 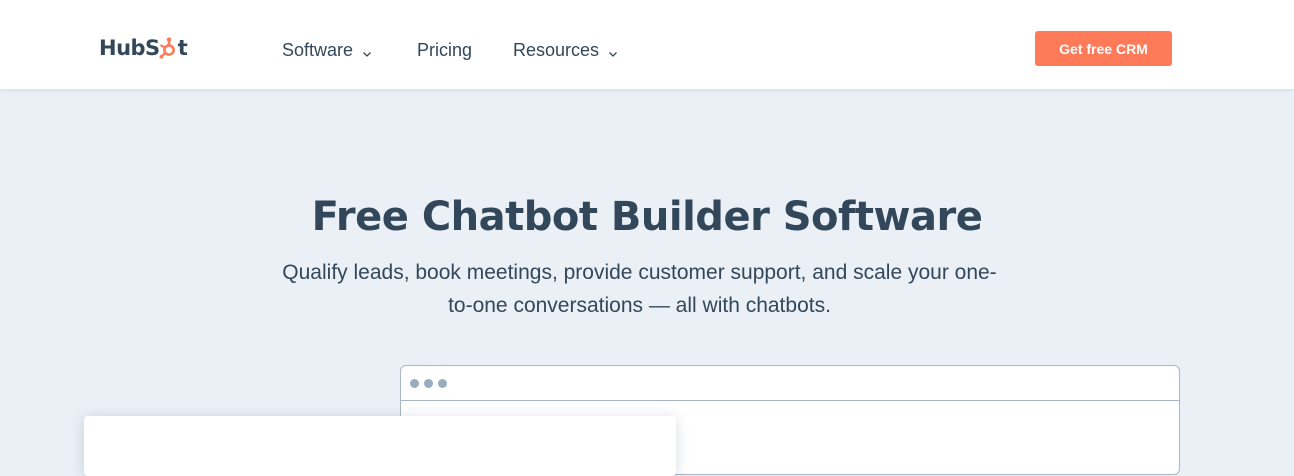 What do you see at coordinates (1103, 48) in the screenshot?
I see `get-free-crm-button: Get free CRM` at bounding box center [1103, 48].